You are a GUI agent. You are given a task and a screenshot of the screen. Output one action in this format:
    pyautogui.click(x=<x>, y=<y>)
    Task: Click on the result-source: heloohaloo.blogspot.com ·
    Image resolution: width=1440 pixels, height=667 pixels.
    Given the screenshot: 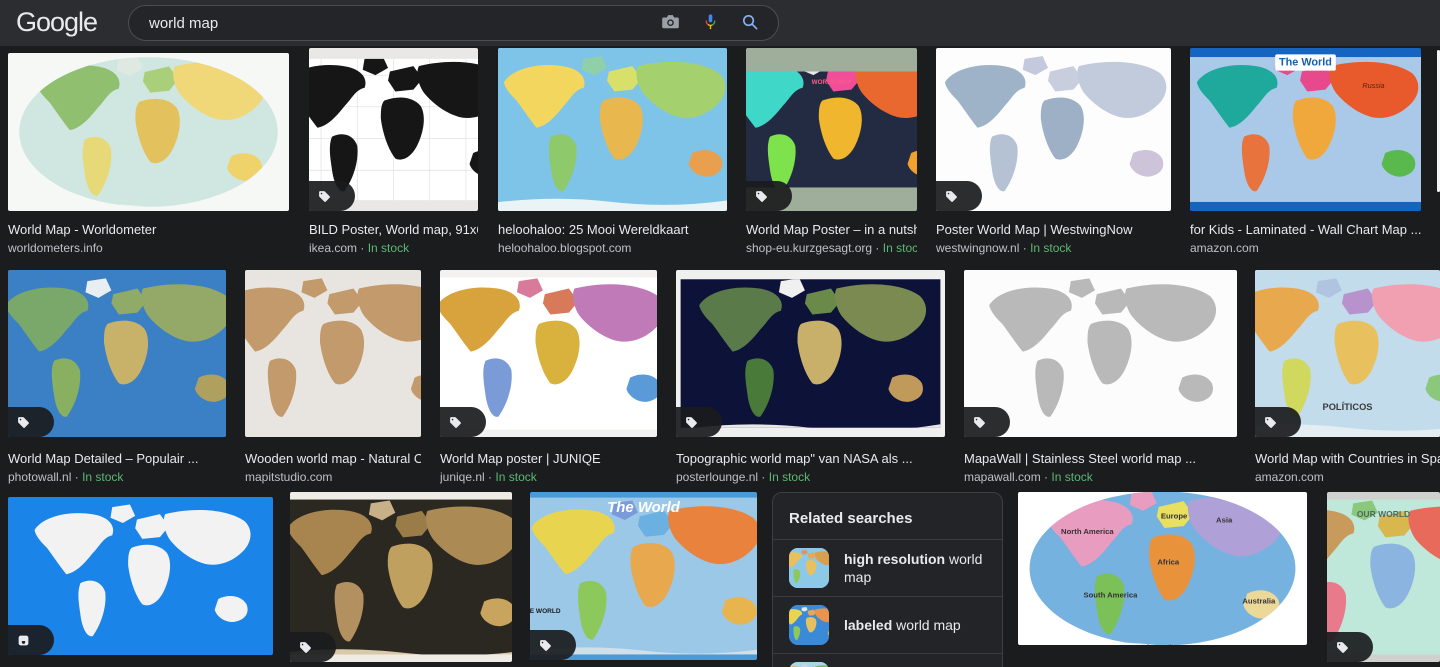 What is the action you would take?
    pyautogui.click(x=612, y=248)
    